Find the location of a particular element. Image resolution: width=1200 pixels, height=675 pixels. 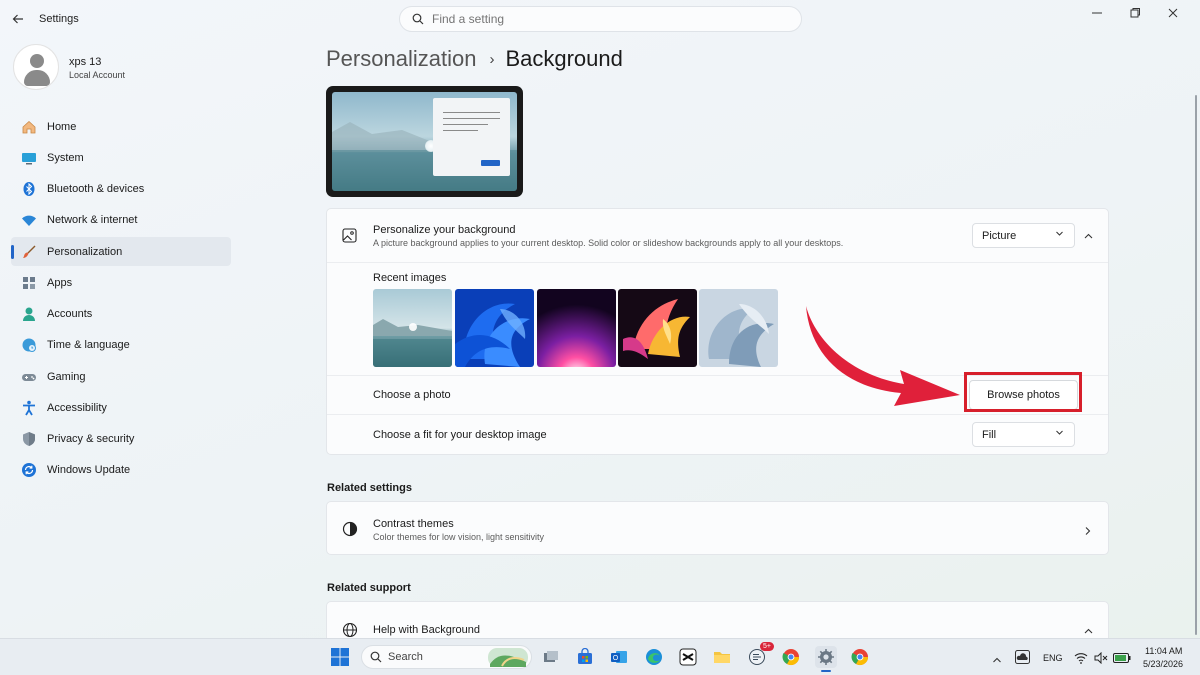

wifi-icon is located at coordinates (29, 220).